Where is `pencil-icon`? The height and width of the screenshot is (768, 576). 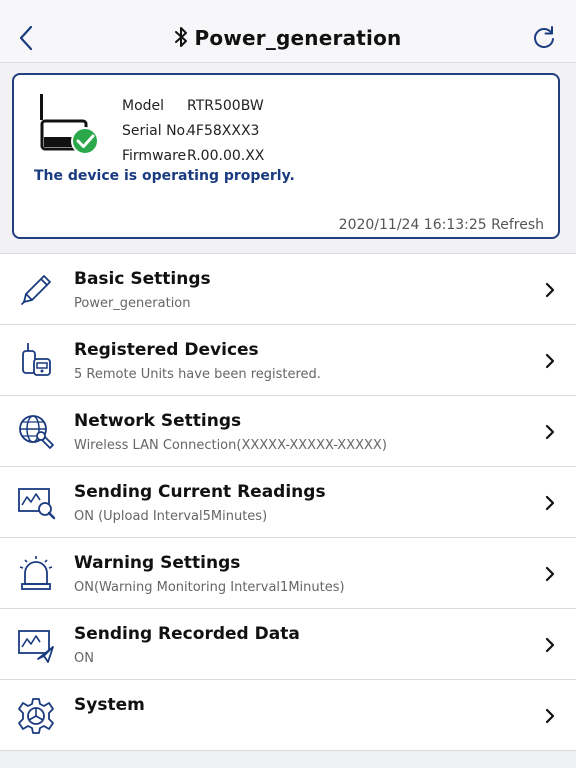 pencil-icon is located at coordinates (36, 290).